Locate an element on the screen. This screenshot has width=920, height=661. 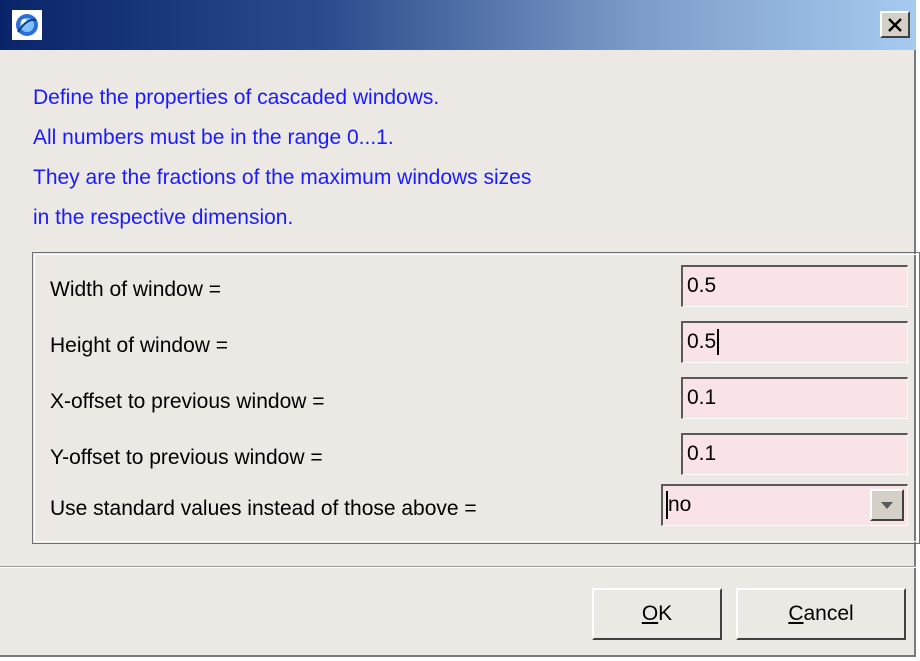
height-input: 0.5 is located at coordinates (794, 342).